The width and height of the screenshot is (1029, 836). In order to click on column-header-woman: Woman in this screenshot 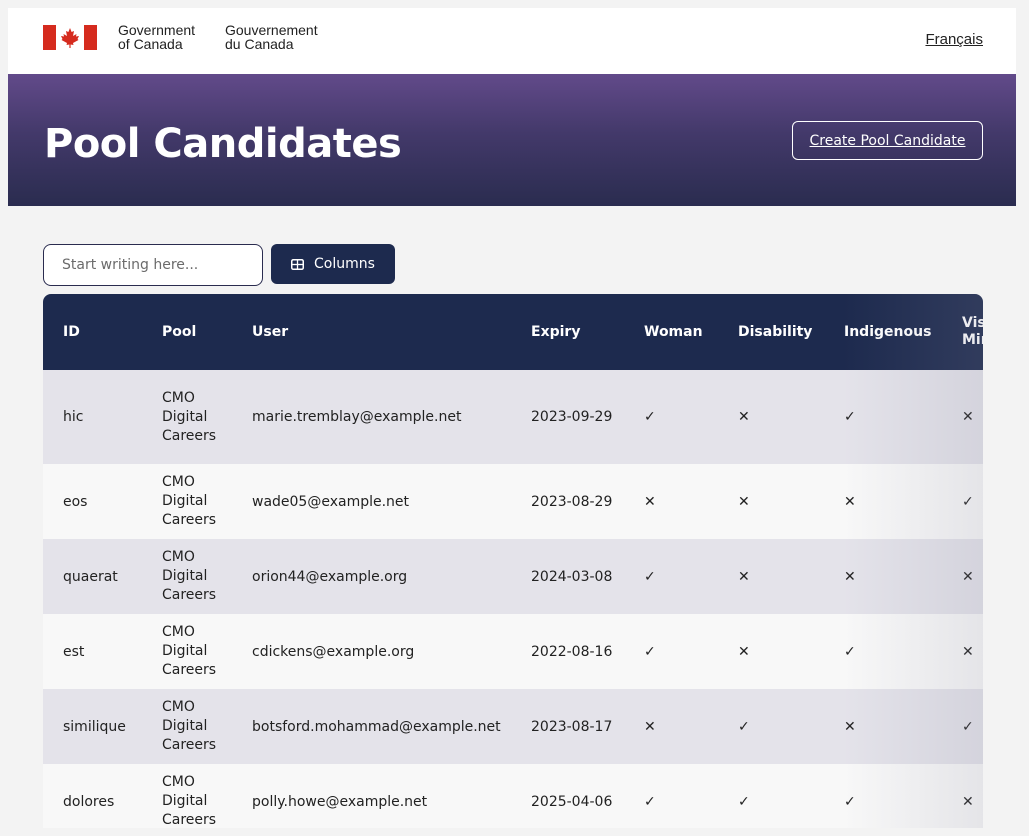, I will do `click(671, 332)`.